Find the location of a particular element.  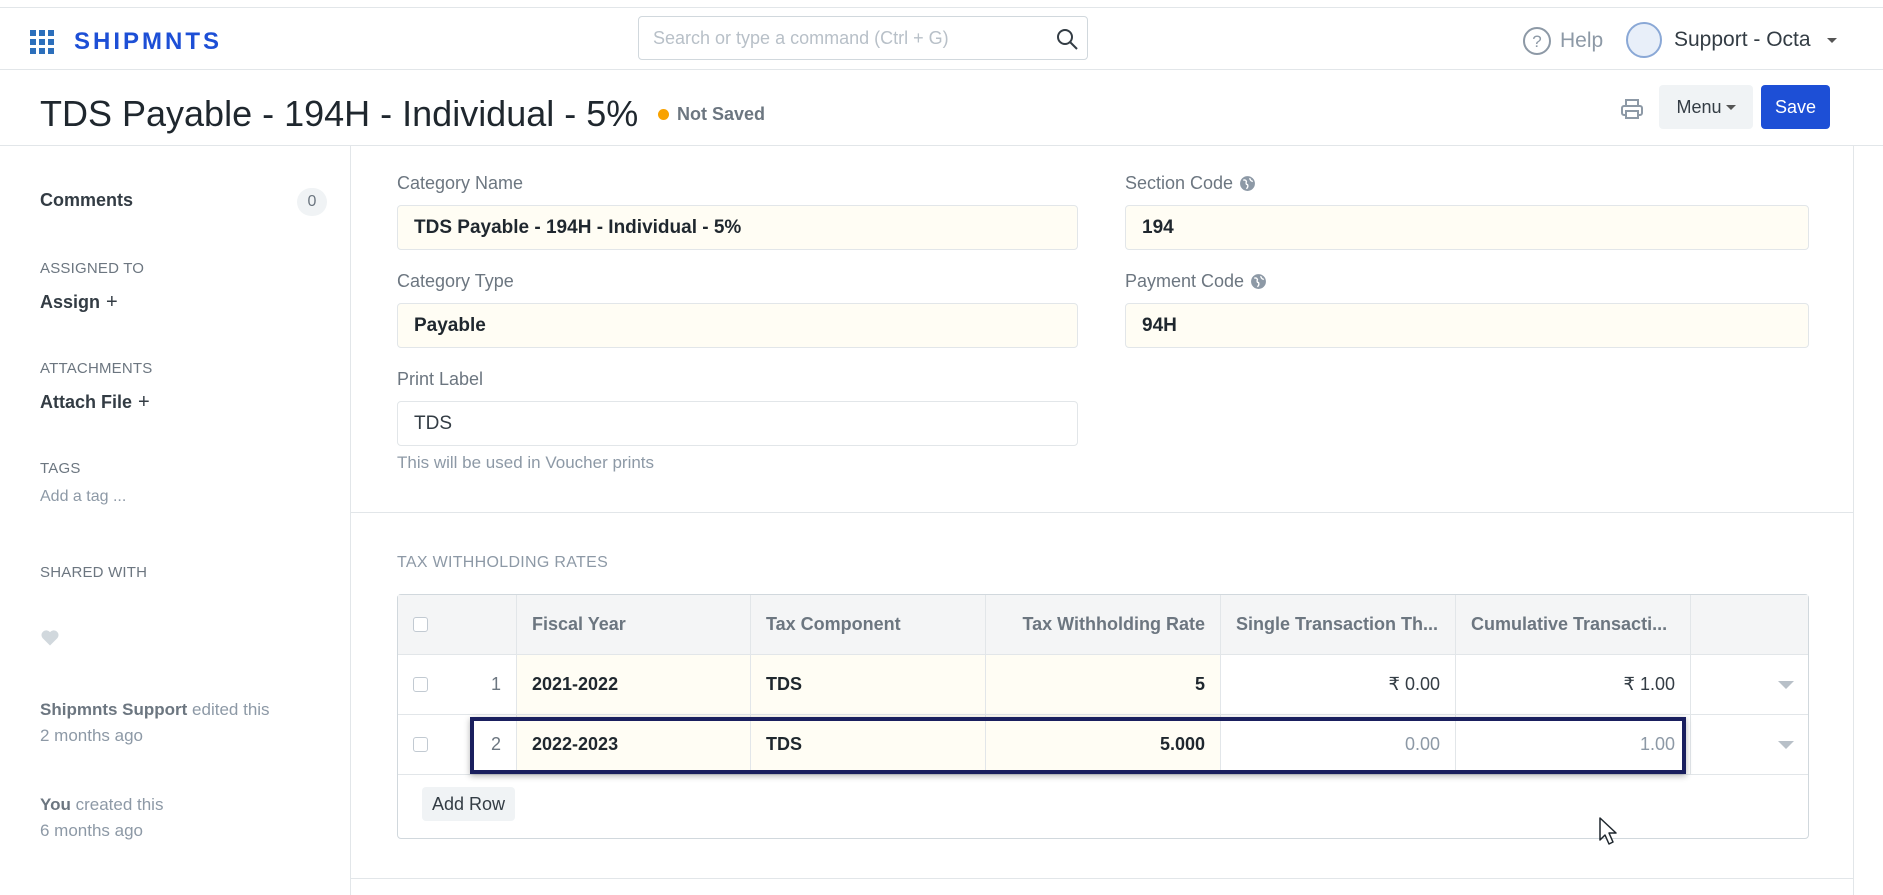

cell-fiscal-year: 2021-2022 is located at coordinates (633, 684).